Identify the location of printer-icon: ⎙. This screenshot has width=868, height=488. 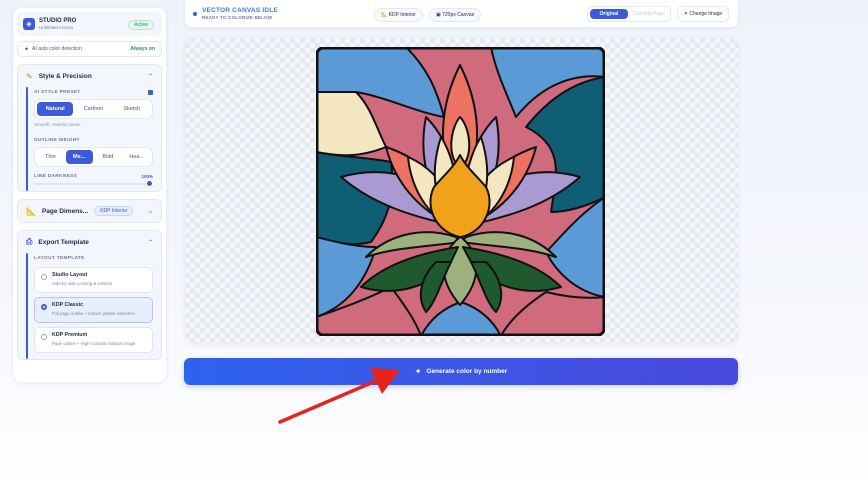
(29, 241).